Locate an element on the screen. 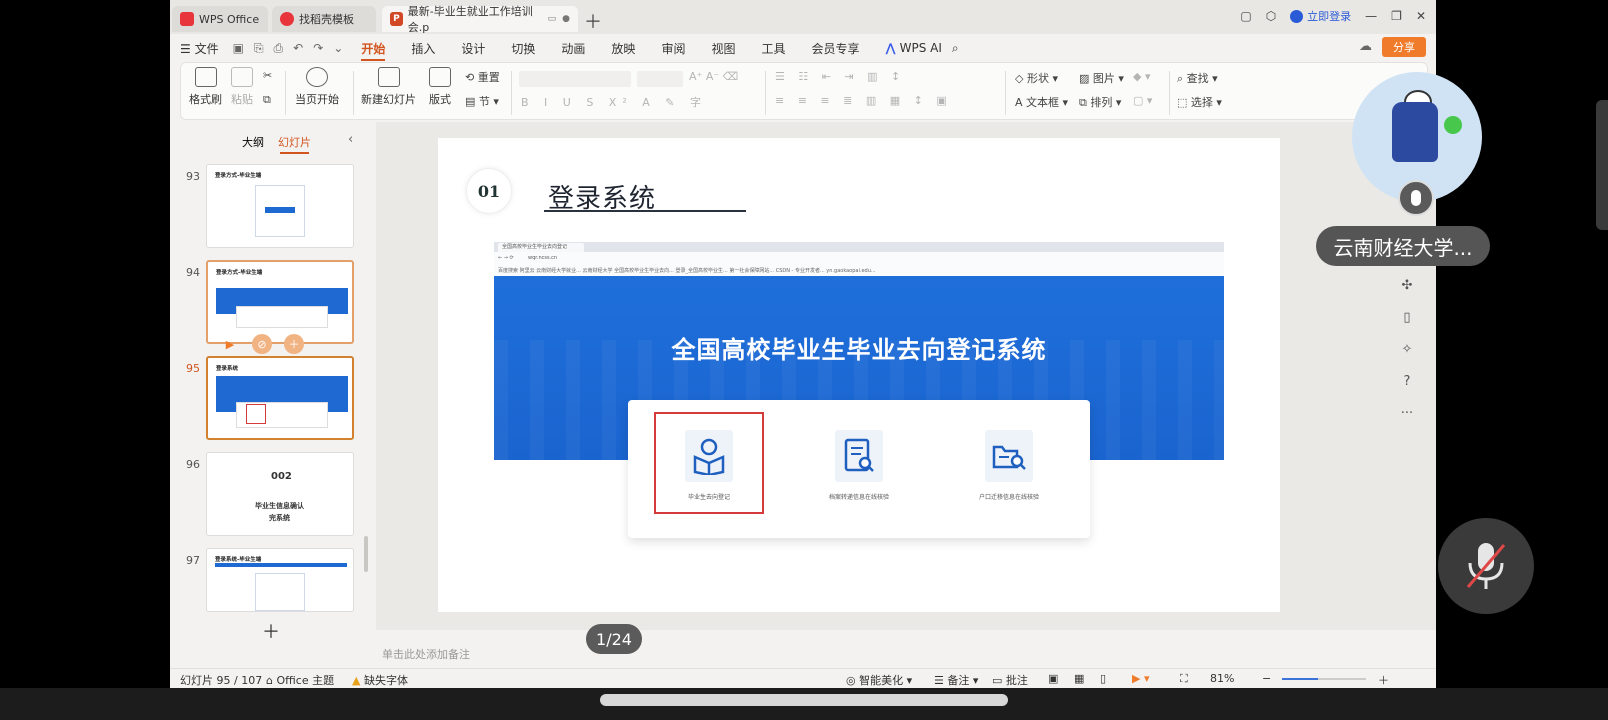  normal-view-icon: ▣ is located at coordinates (1053, 678).